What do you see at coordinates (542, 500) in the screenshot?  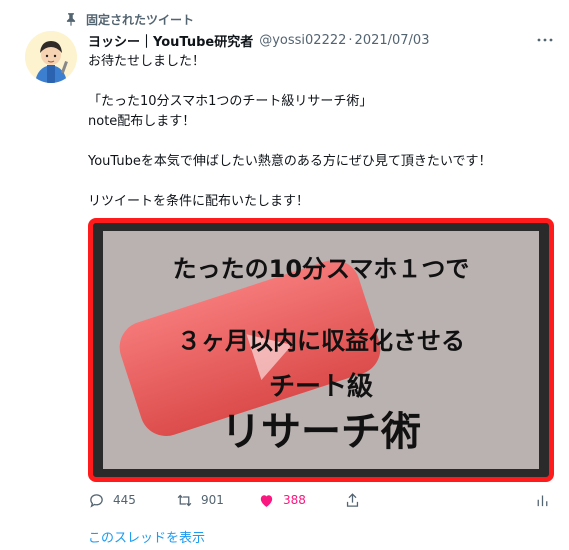 I see `analytics-icon` at bounding box center [542, 500].